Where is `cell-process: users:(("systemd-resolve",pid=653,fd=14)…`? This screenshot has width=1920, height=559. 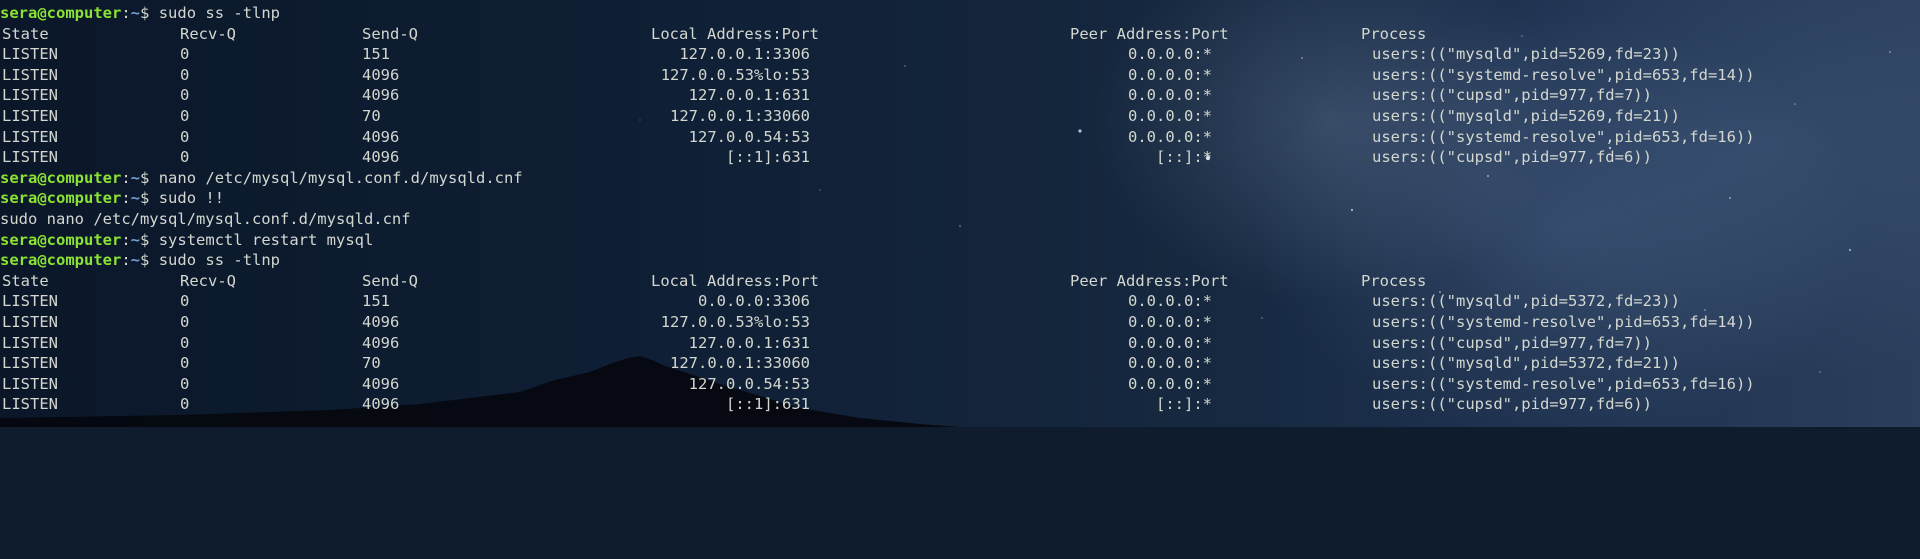 cell-process: users:(("systemd-resolve",pid=653,fd=14)… is located at coordinates (1563, 321).